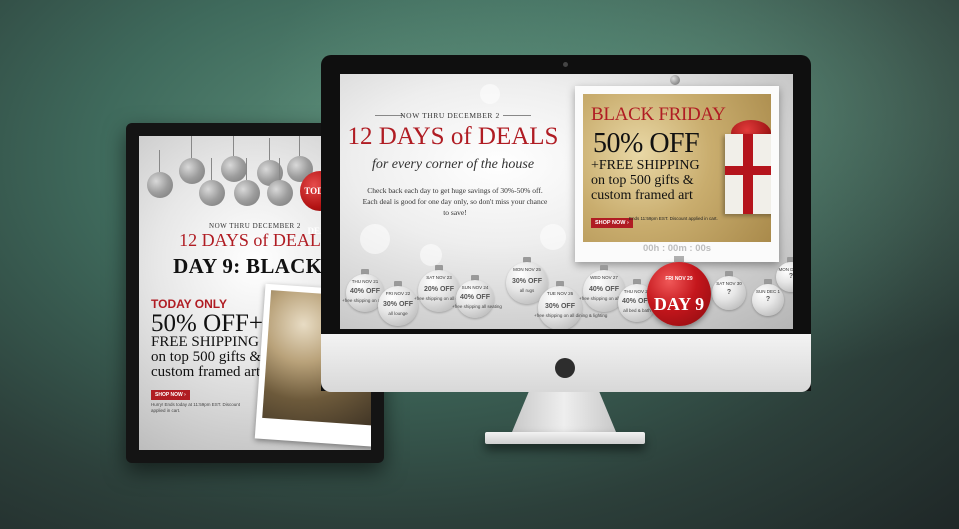 The image size is (959, 529). I want to click on ornament-date: MON DEC 2, so click(785, 269).